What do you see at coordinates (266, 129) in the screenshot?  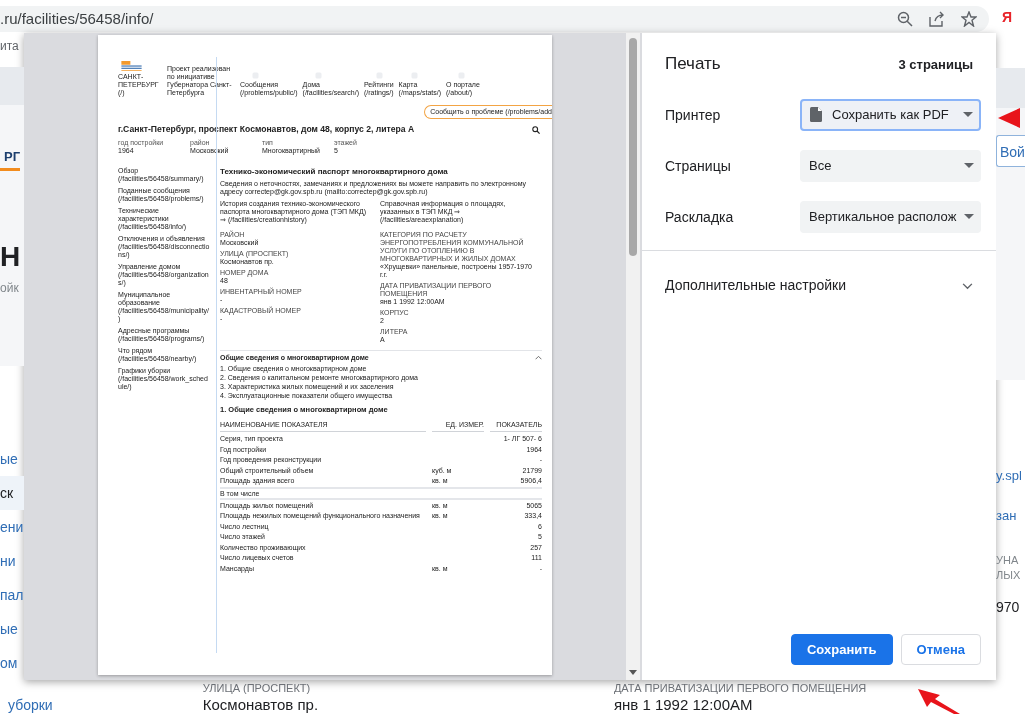 I see `address-title: г.Санкт-Петербург, проспект Космонавтов, дом 48, корпус 2, литера А` at bounding box center [266, 129].